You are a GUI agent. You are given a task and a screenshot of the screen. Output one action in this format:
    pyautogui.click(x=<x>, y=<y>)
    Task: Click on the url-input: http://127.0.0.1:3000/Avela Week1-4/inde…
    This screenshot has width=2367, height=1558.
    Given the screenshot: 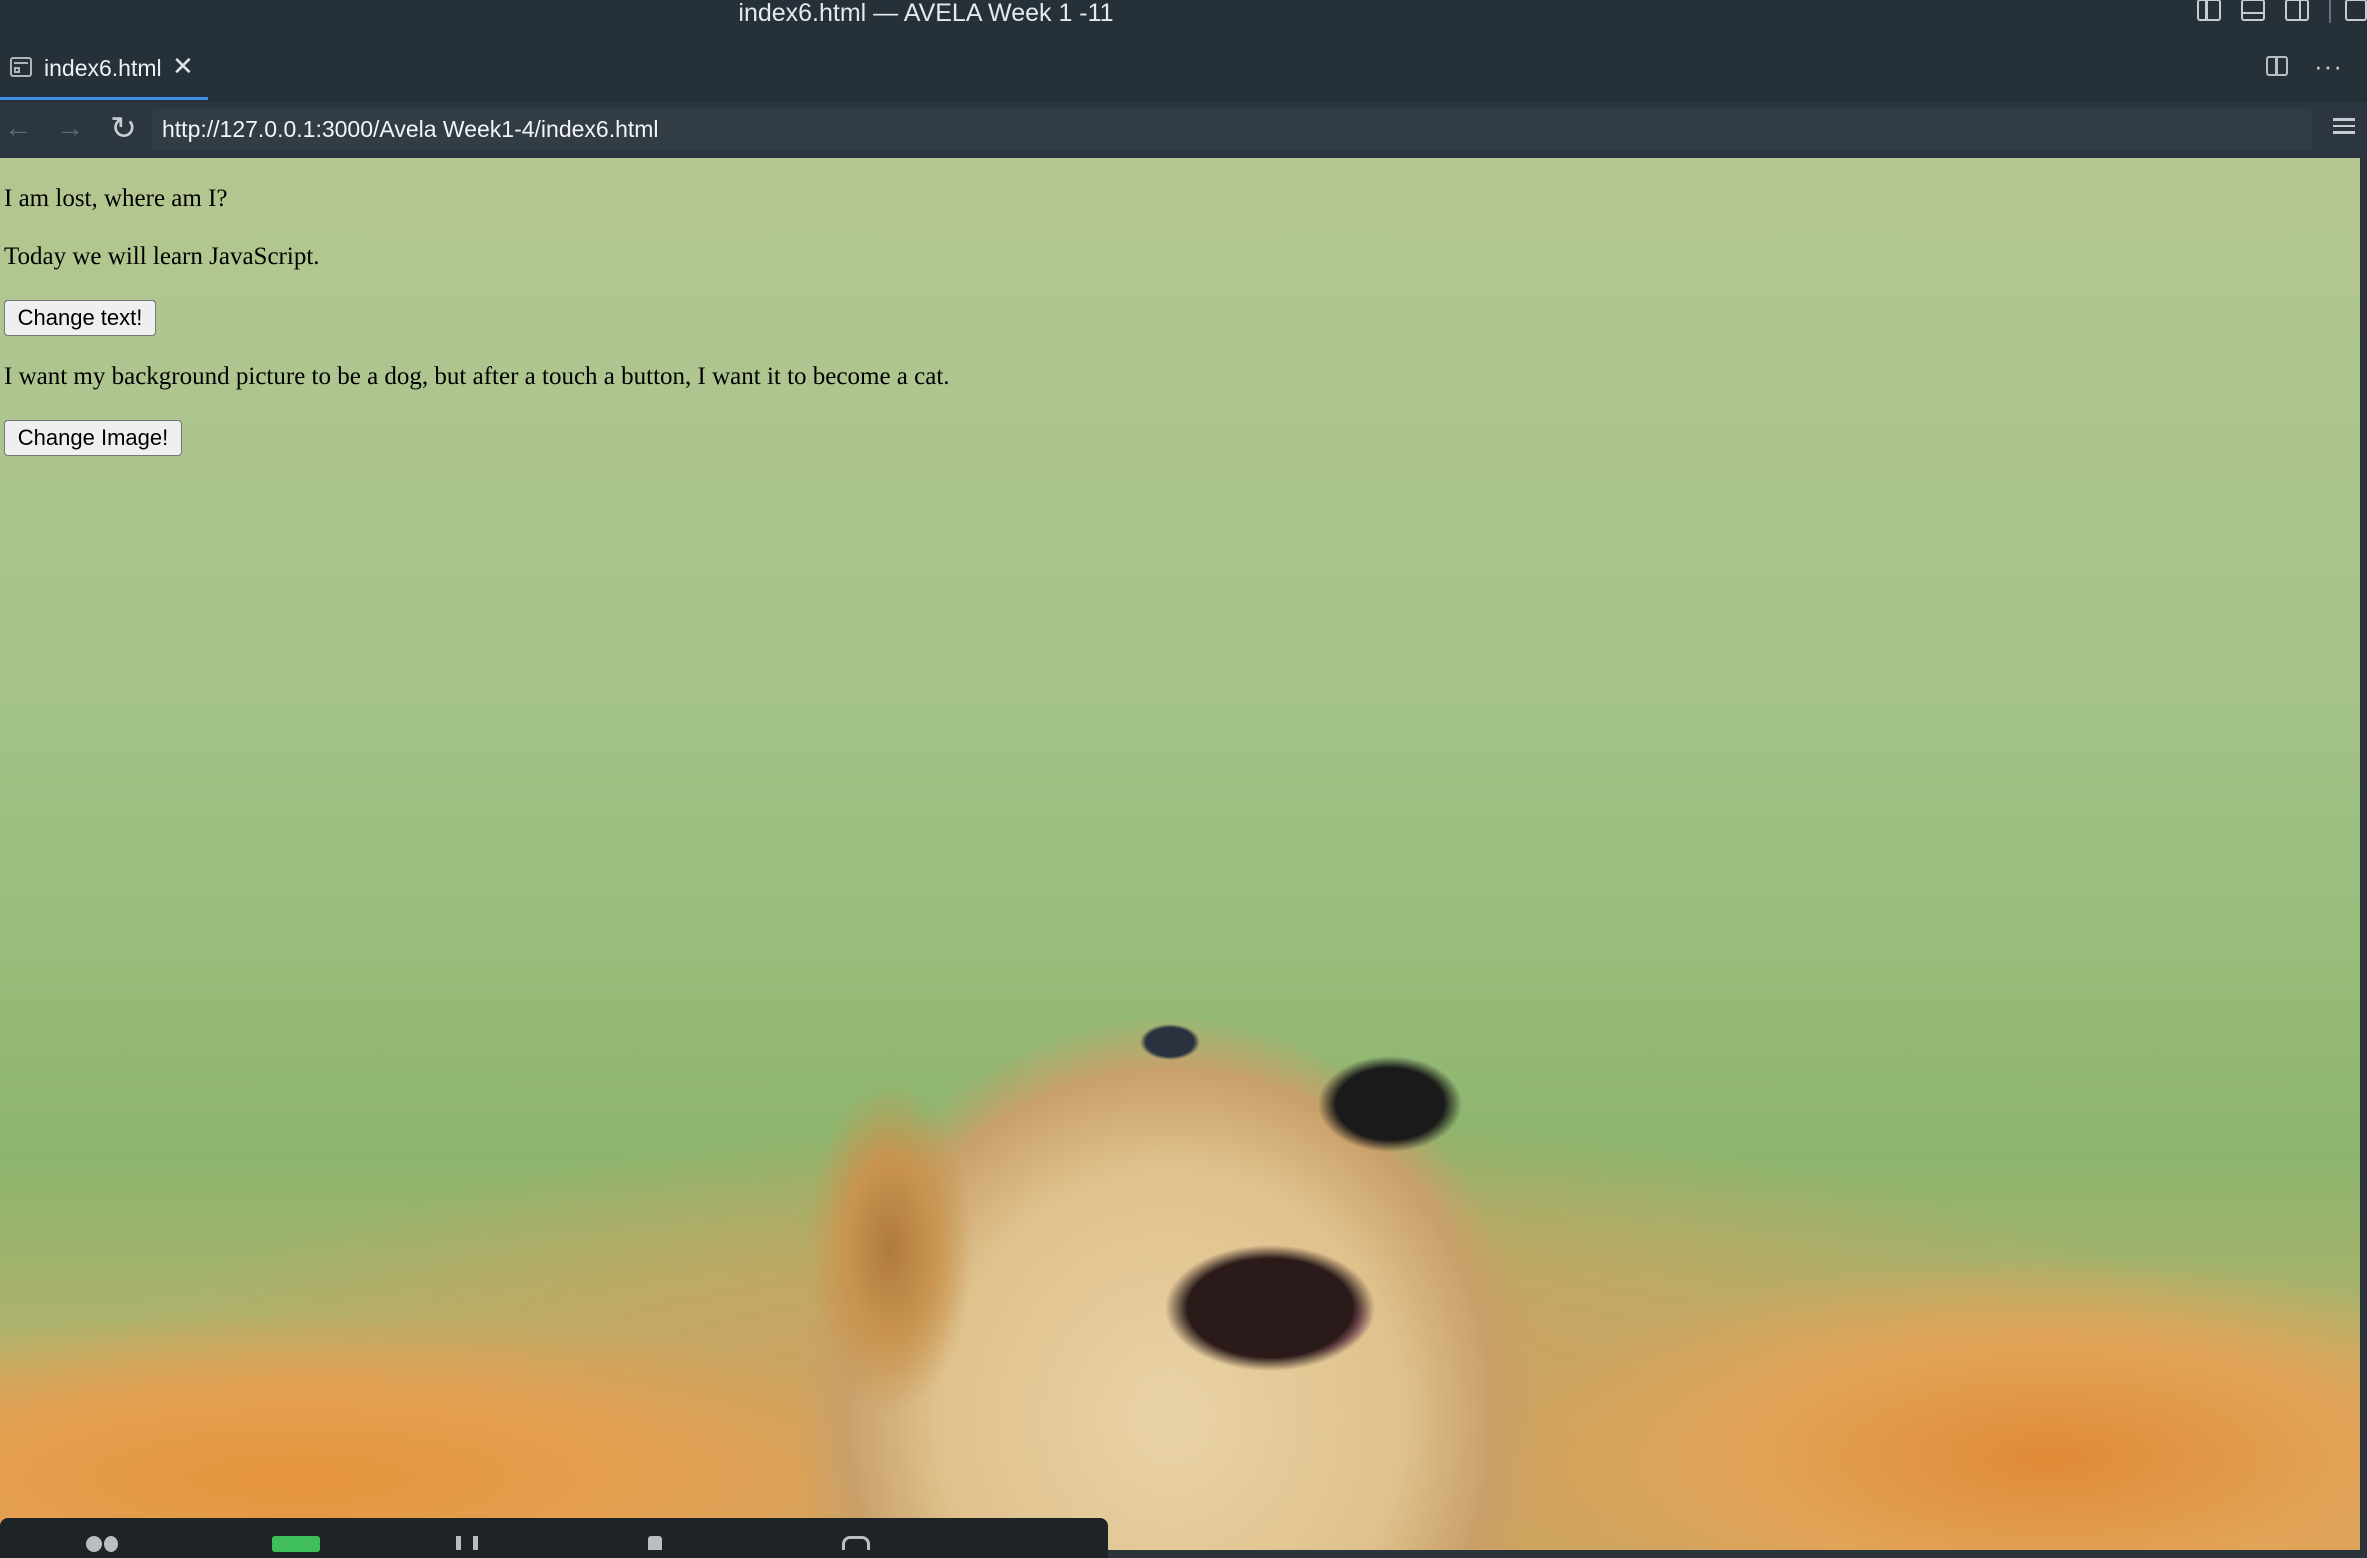 What is the action you would take?
    pyautogui.click(x=1232, y=129)
    